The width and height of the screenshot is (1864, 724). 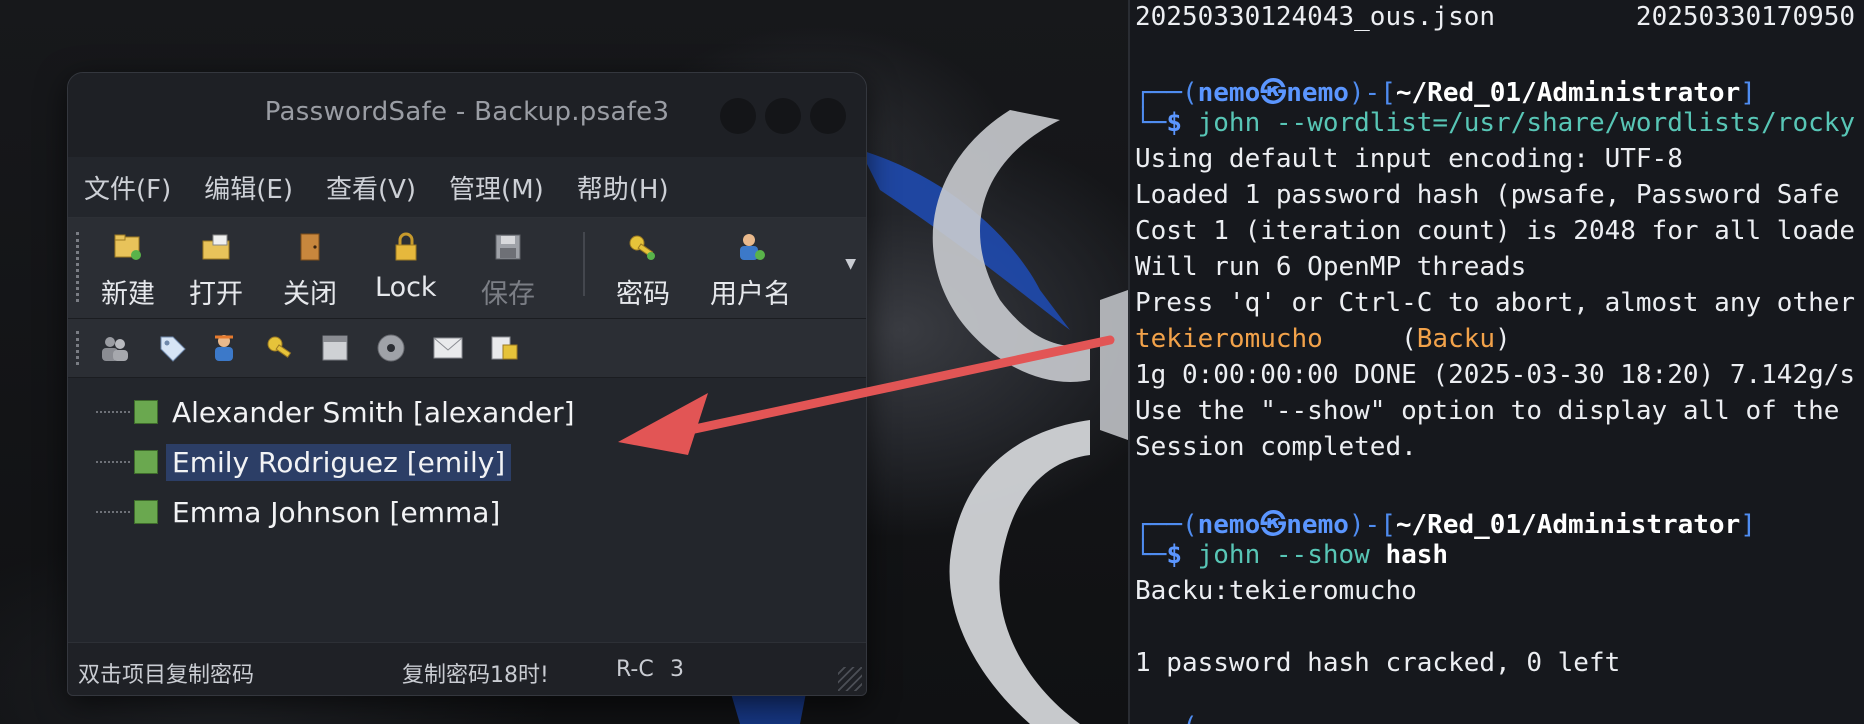 I want to click on window-titlebar: PasswordSafe - Backup.psafe3, so click(x=467, y=115).